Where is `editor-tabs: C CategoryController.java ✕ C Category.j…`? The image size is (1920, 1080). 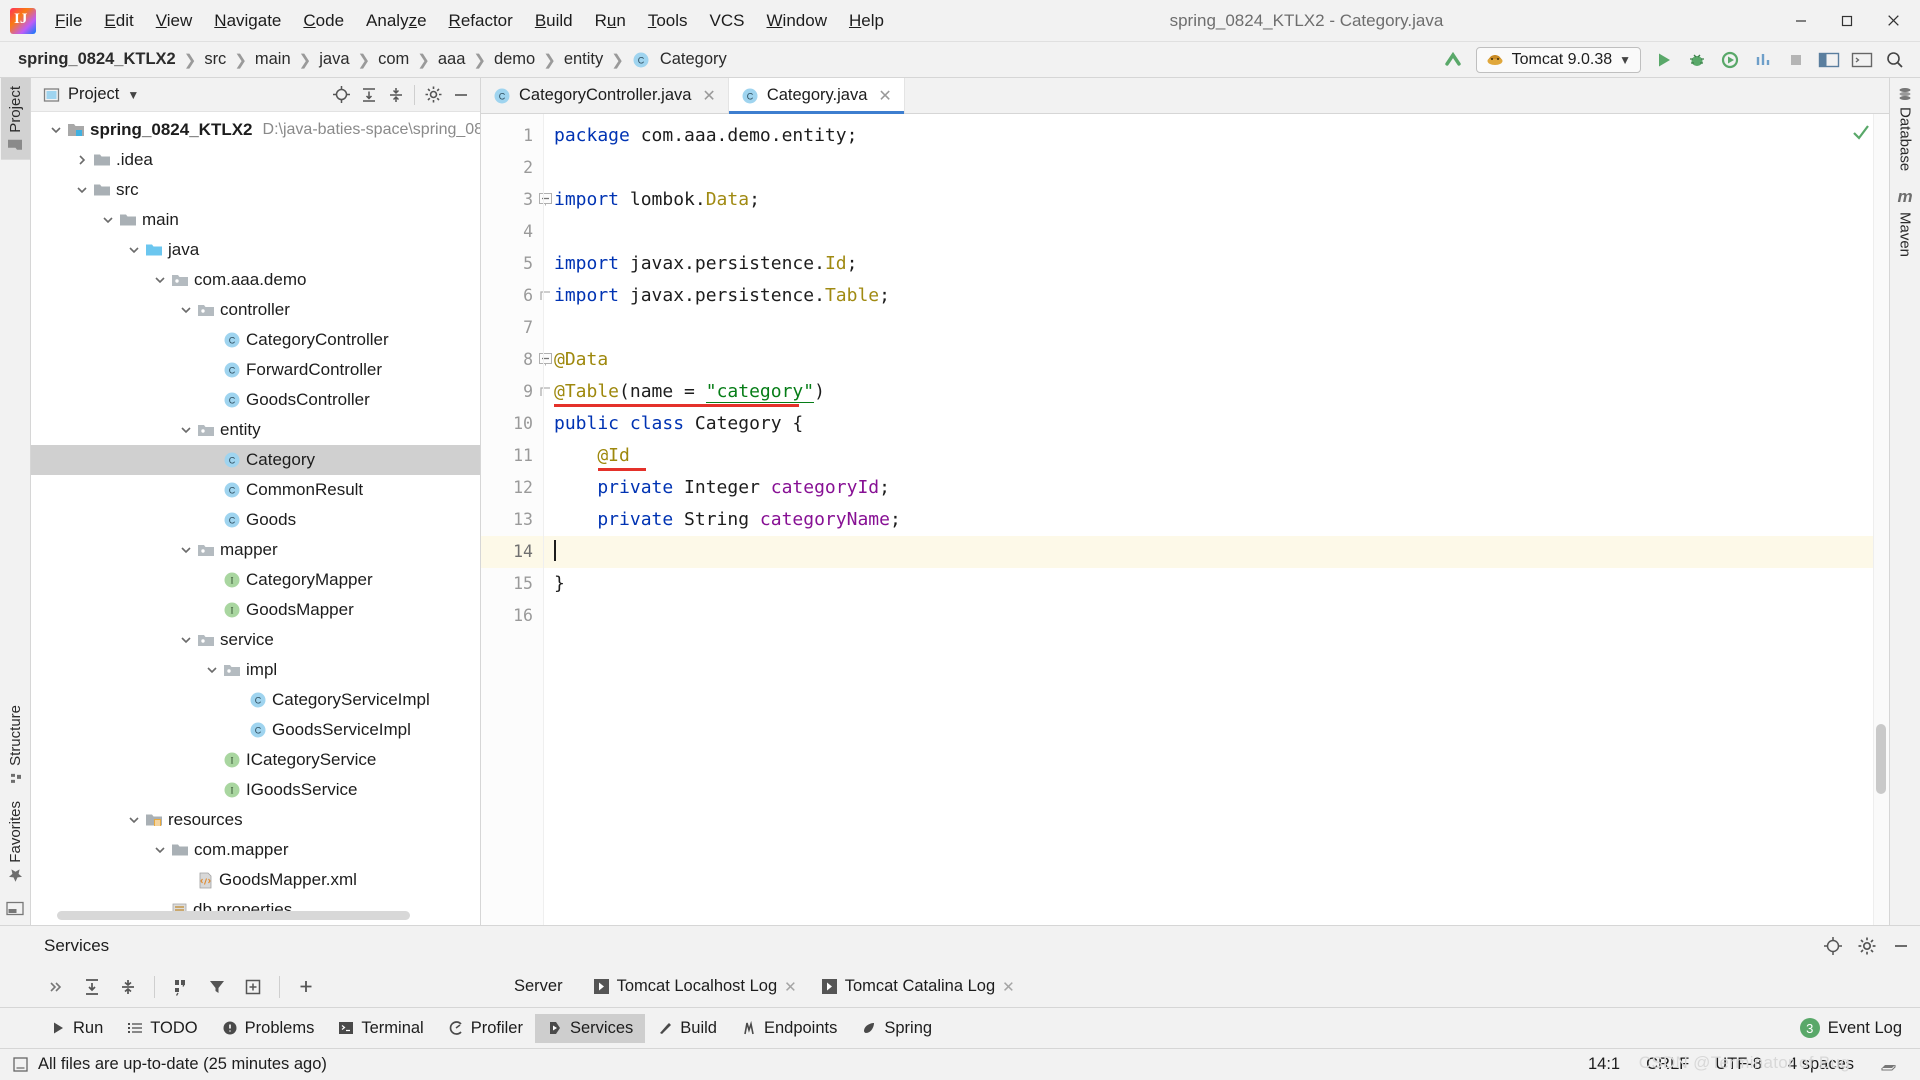 editor-tabs: C CategoryController.java ✕ C Category.j… is located at coordinates (1185, 96).